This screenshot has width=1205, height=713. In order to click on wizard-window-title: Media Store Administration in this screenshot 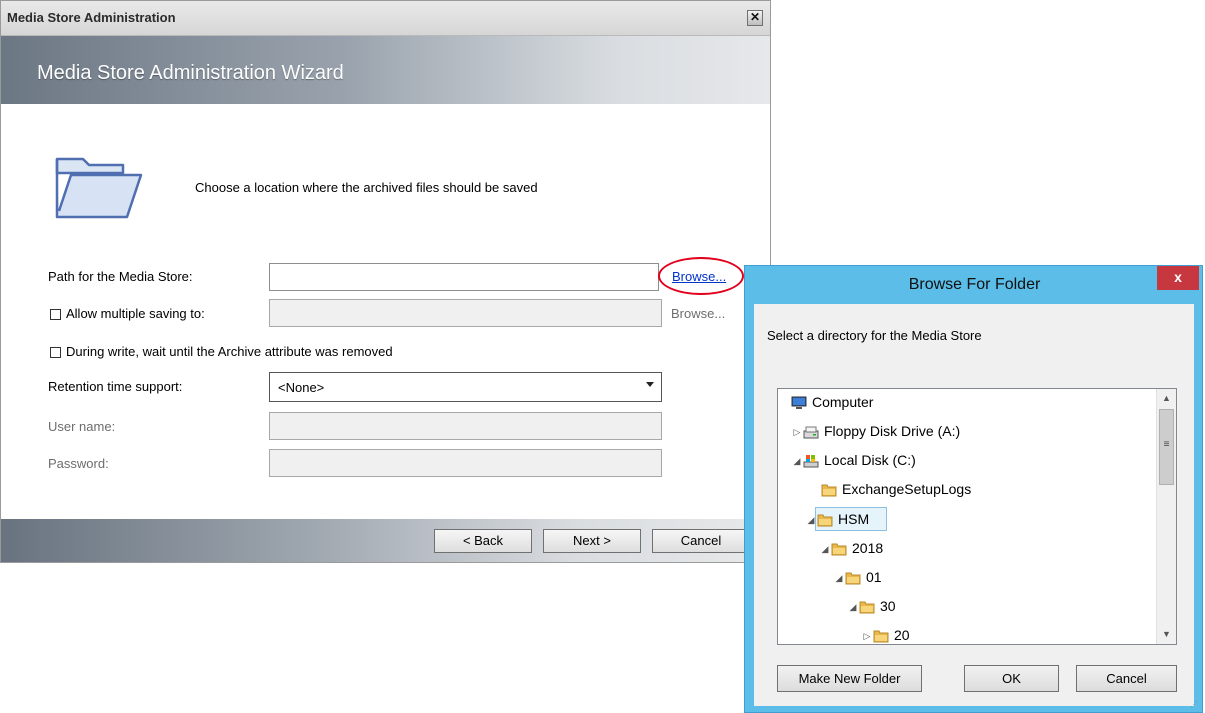, I will do `click(91, 17)`.